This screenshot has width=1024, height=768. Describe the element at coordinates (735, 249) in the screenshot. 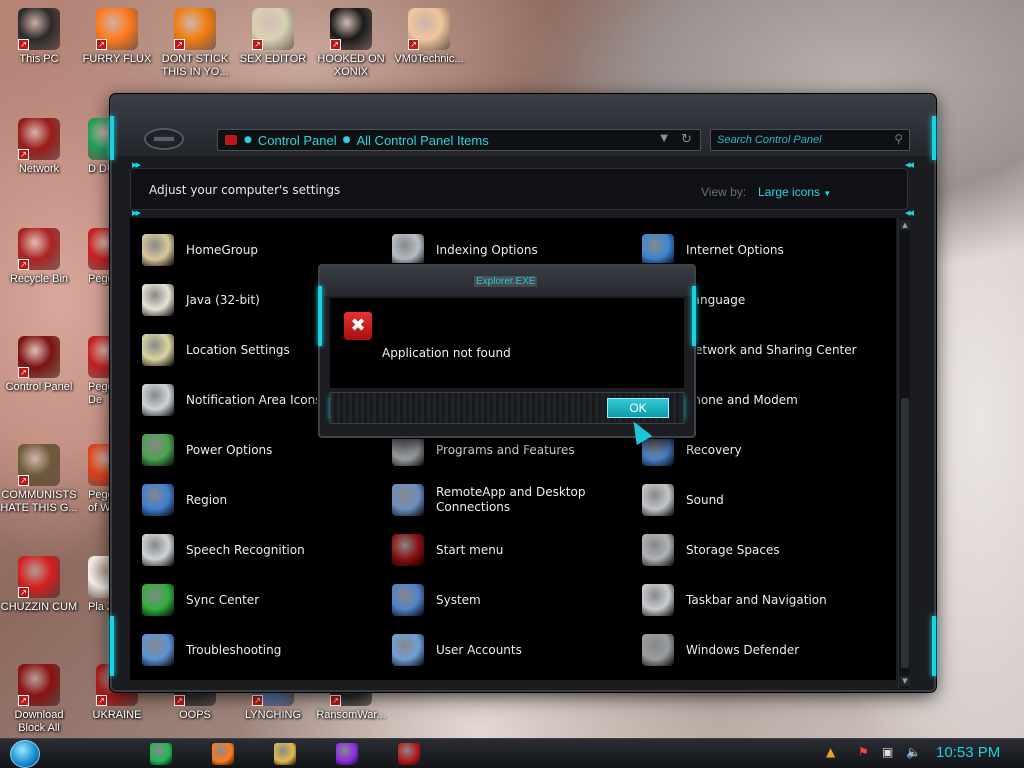

I see `control-panel-item-label: Internet Options` at that location.